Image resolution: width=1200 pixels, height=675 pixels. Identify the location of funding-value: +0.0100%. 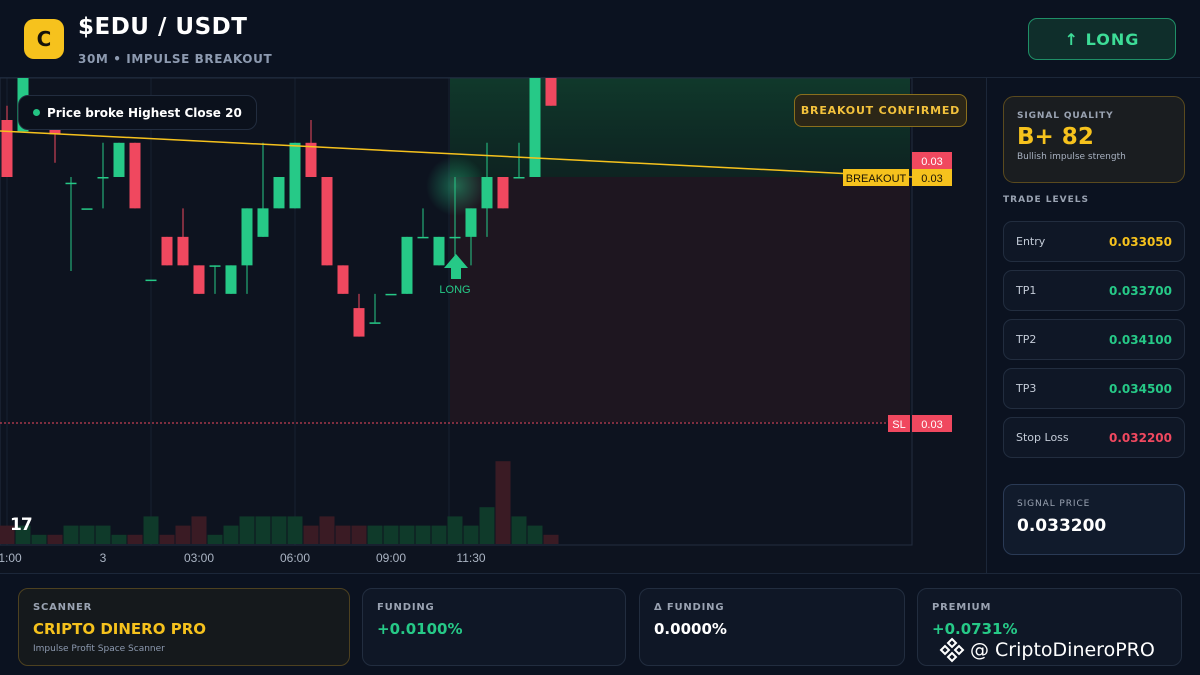
(420, 629).